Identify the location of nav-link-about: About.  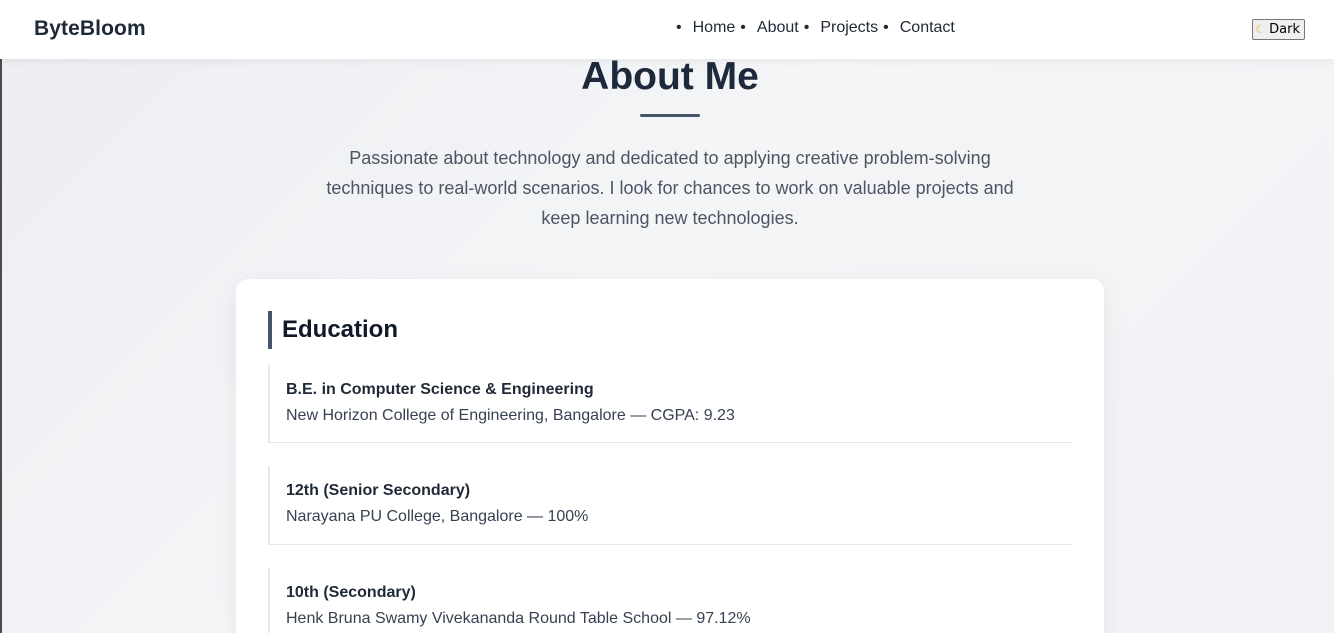
(778, 28).